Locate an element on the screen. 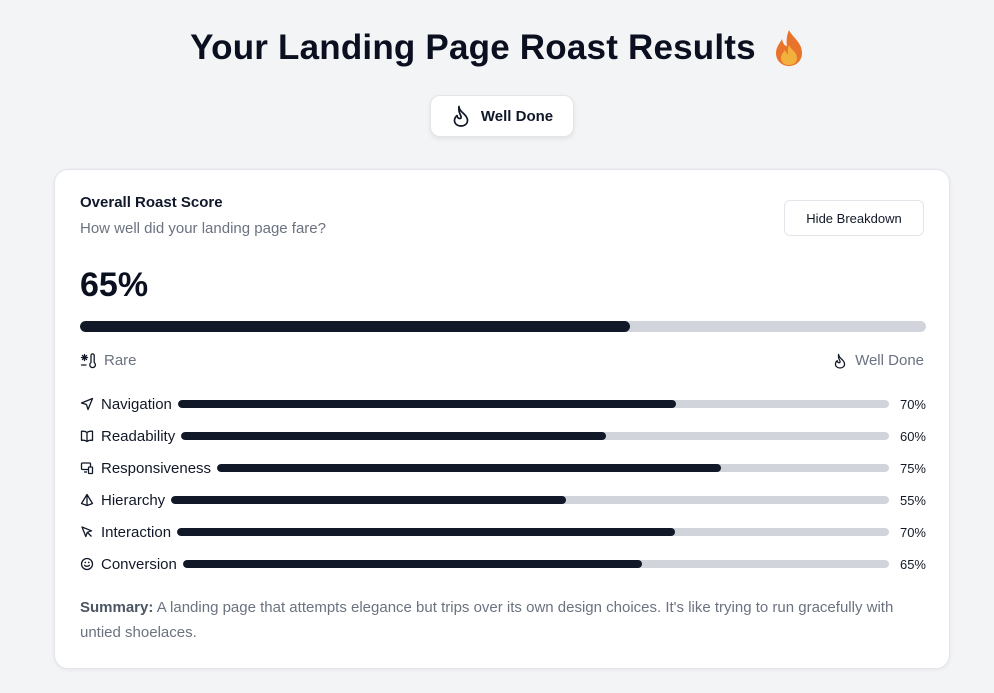  metric-row-navigation: Navigation 70% is located at coordinates (503, 404).